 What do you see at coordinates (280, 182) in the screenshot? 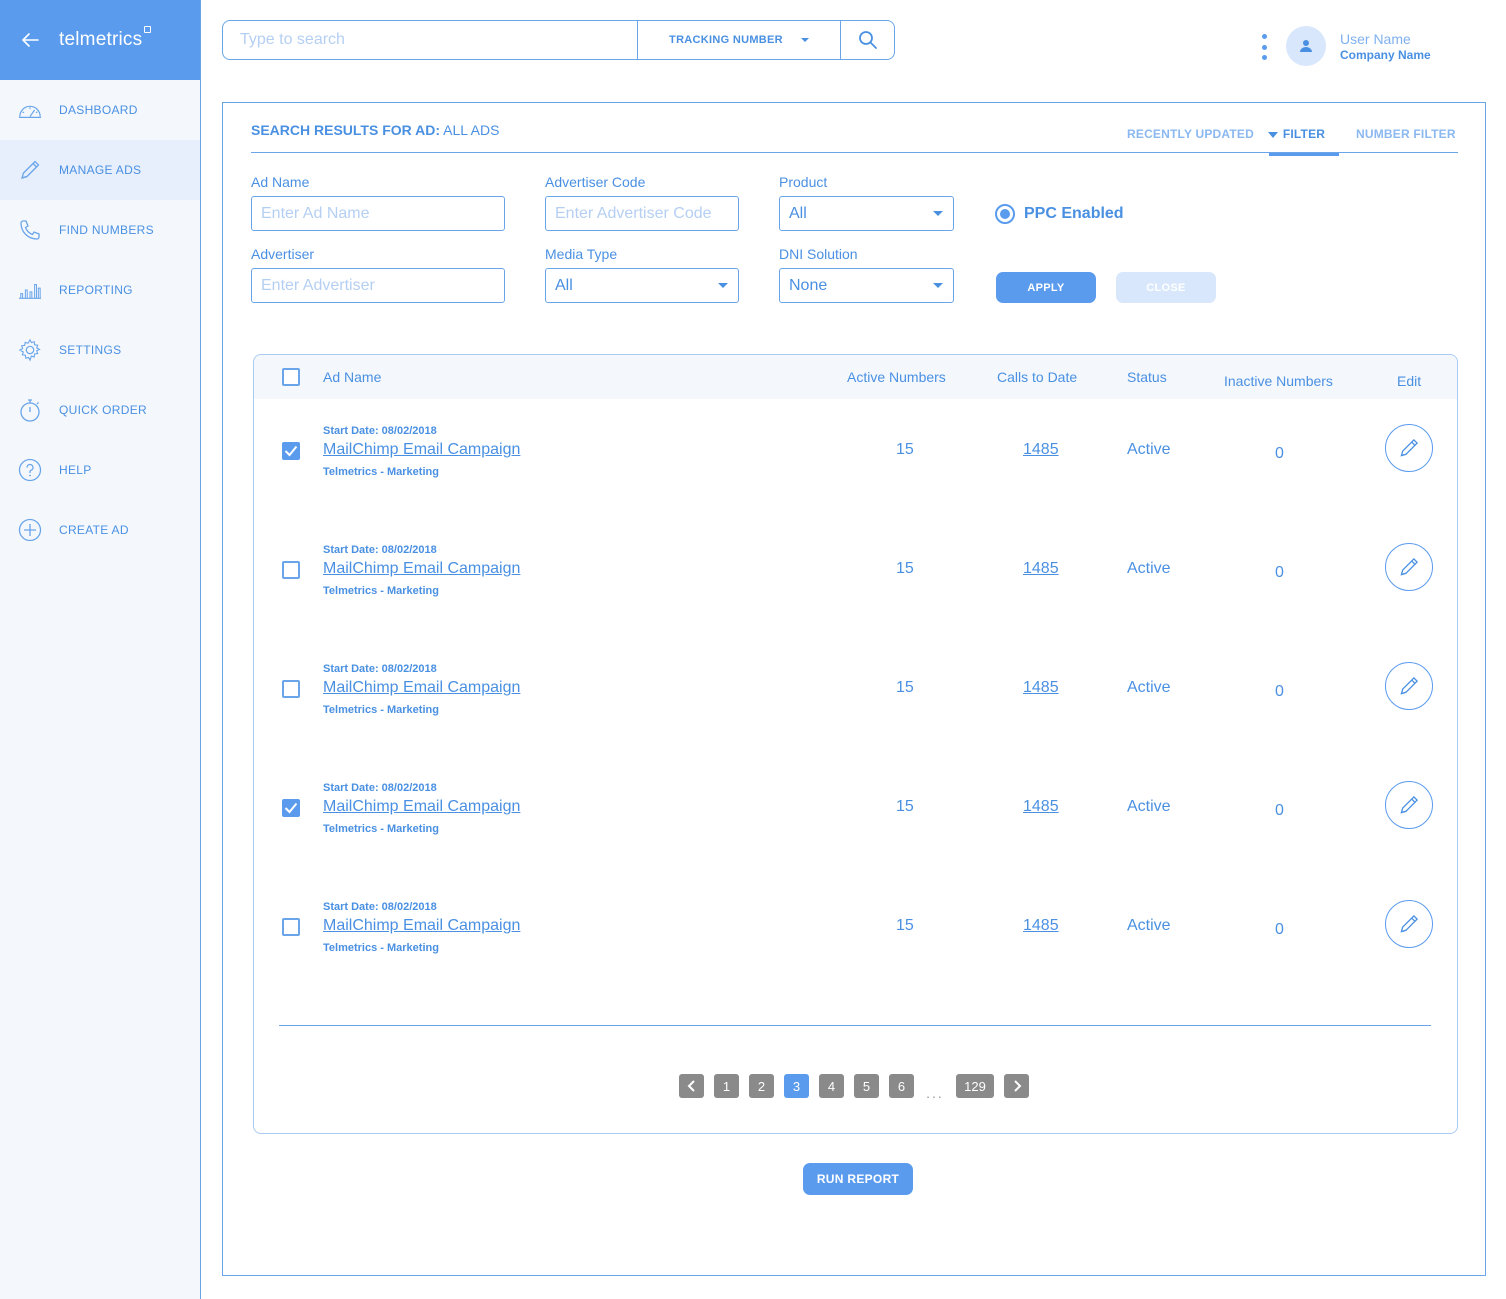
I see `ad-name-label: Ad Name` at bounding box center [280, 182].